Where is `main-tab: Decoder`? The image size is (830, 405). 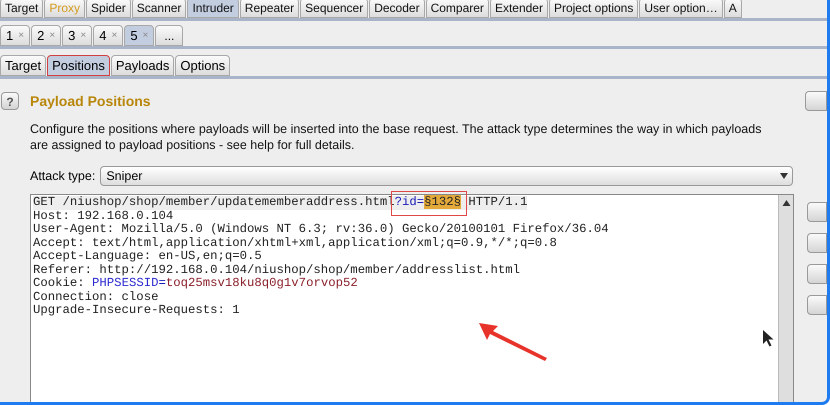 main-tab: Decoder is located at coordinates (397, 9).